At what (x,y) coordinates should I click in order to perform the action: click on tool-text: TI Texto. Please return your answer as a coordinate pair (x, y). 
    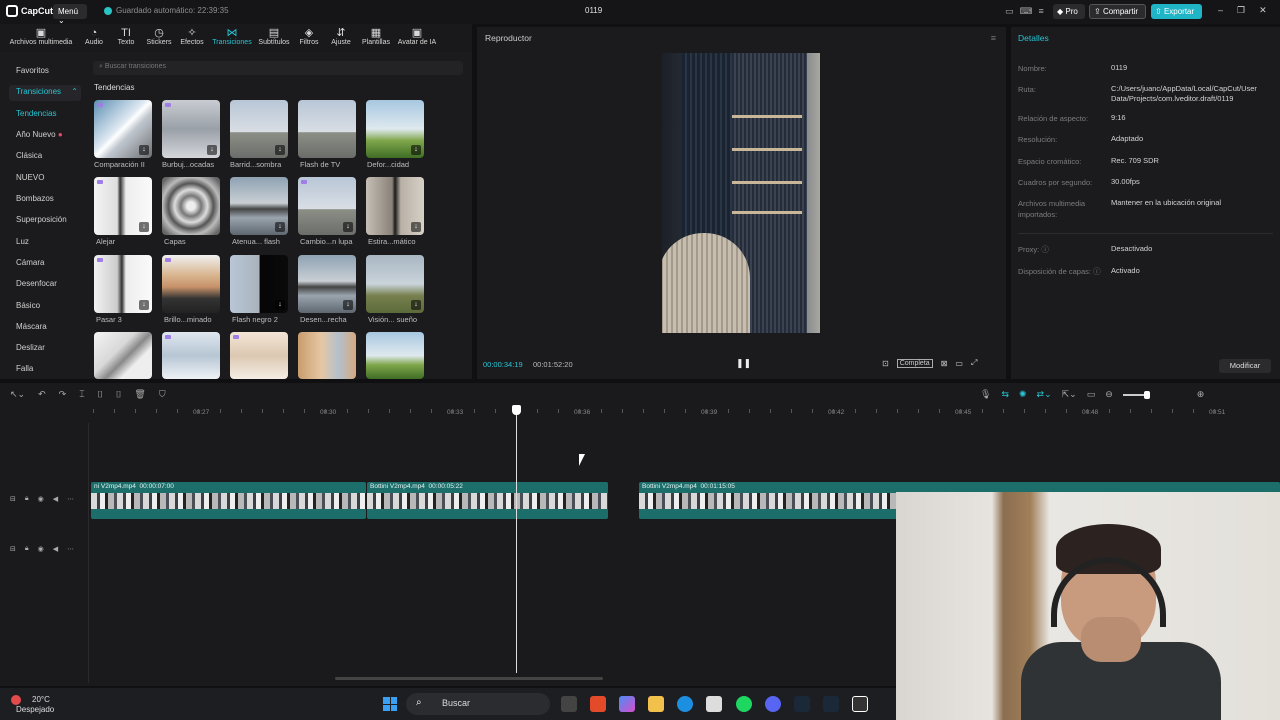
    Looking at the image, I should click on (126, 36).